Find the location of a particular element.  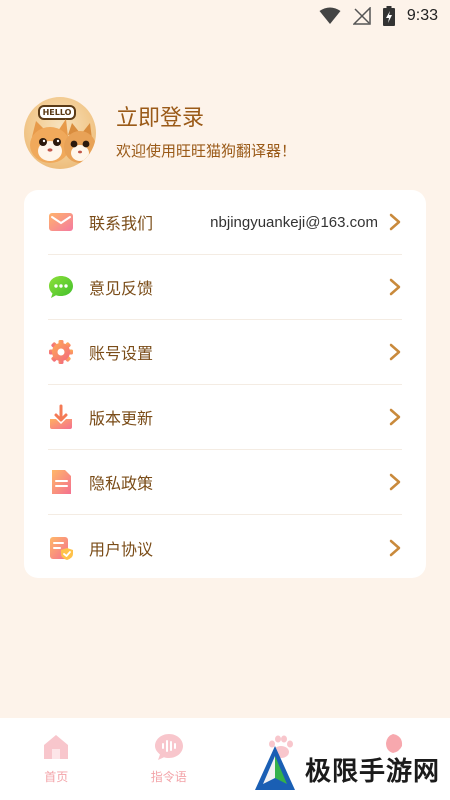

watermark-text: 极限手游网 is located at coordinates (372, 771).